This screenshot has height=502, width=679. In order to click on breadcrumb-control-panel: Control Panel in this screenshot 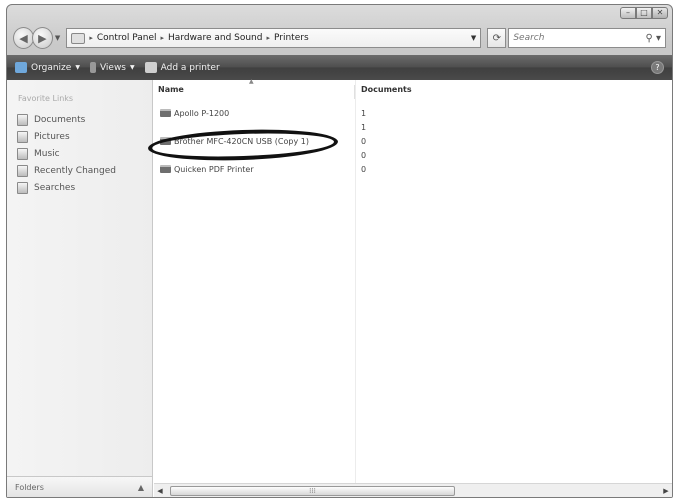, I will do `click(127, 38)`.